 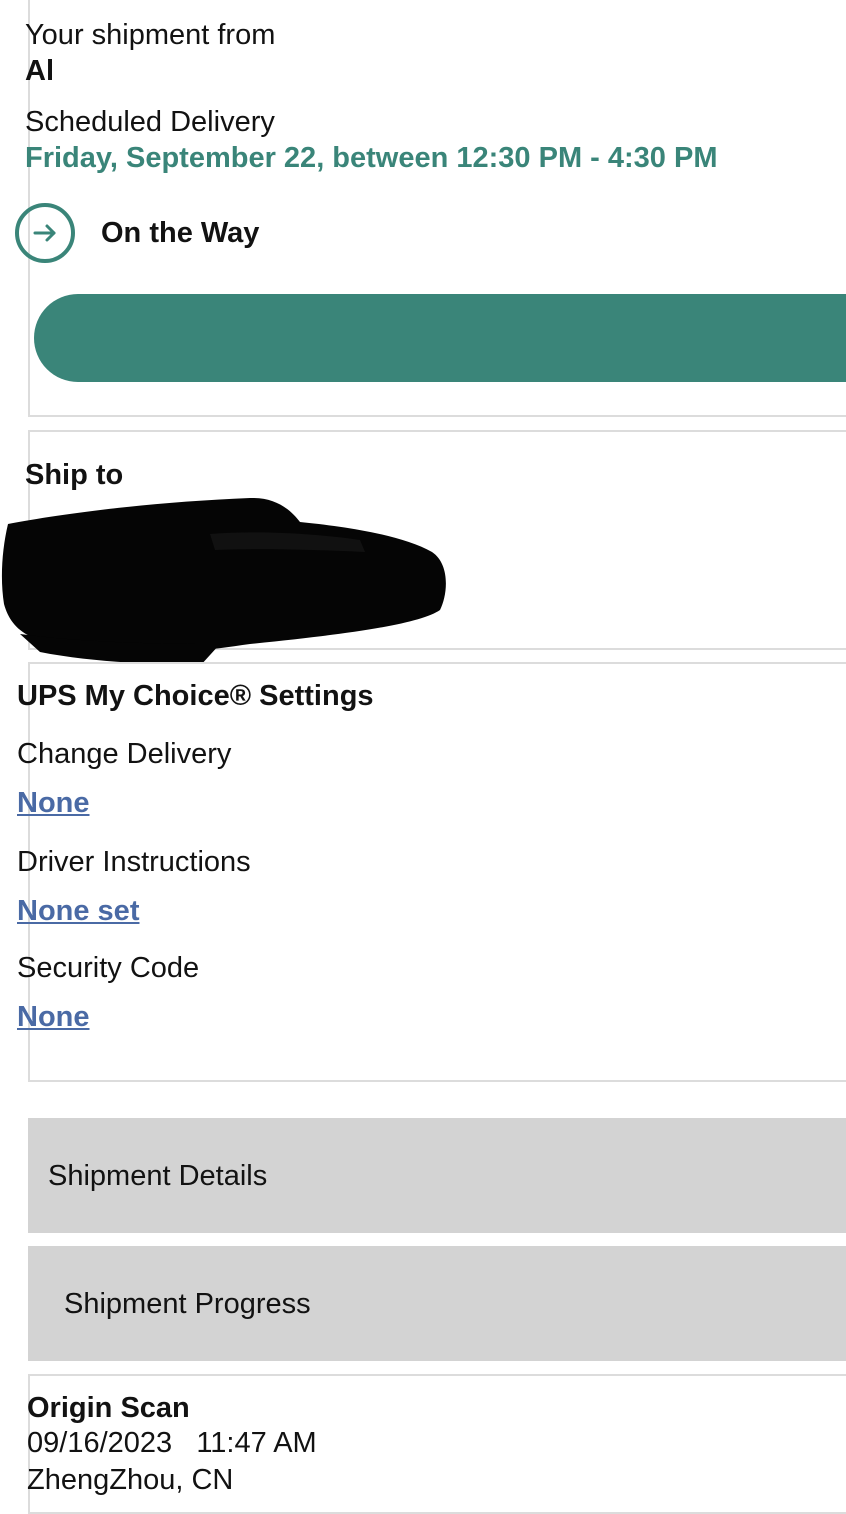 What do you see at coordinates (45, 233) in the screenshot?
I see `arrow-right-circle-icon` at bounding box center [45, 233].